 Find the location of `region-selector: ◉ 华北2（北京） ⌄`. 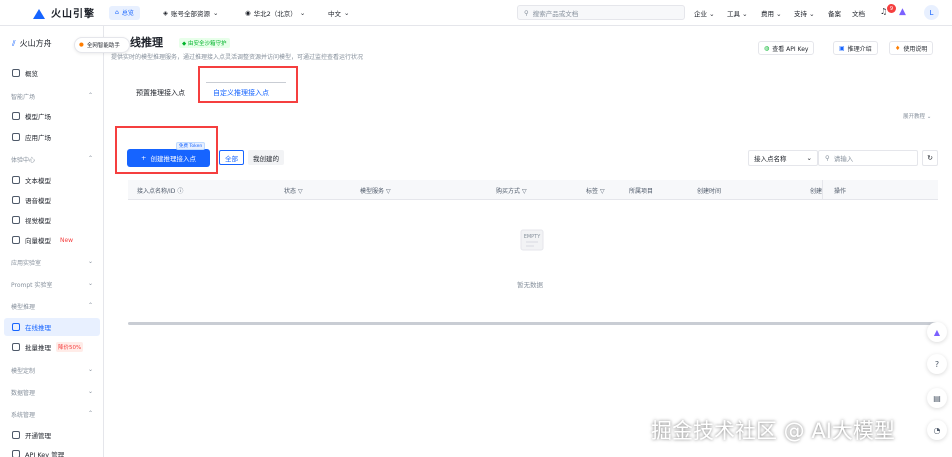

region-selector: ◉ 华北2（北京） ⌄ is located at coordinates (275, 13).